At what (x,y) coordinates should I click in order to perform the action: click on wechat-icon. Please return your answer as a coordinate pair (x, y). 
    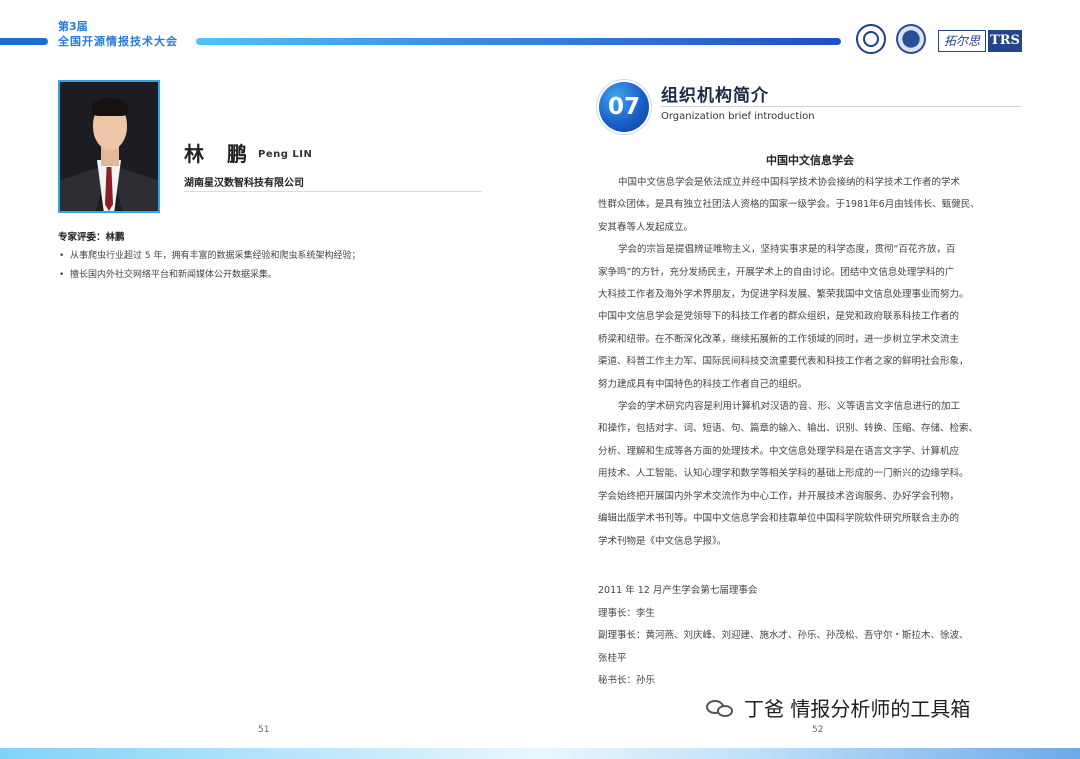
    Looking at the image, I should click on (721, 709).